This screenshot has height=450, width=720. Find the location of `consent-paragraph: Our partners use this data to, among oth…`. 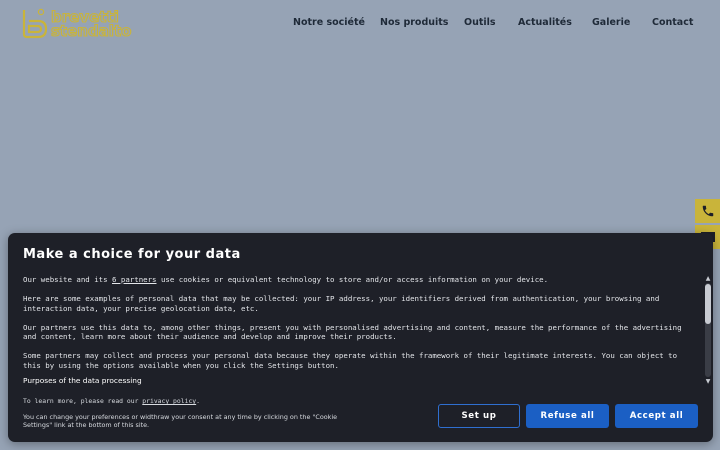

consent-paragraph: Our partners use this data to, among oth… is located at coordinates (352, 332).